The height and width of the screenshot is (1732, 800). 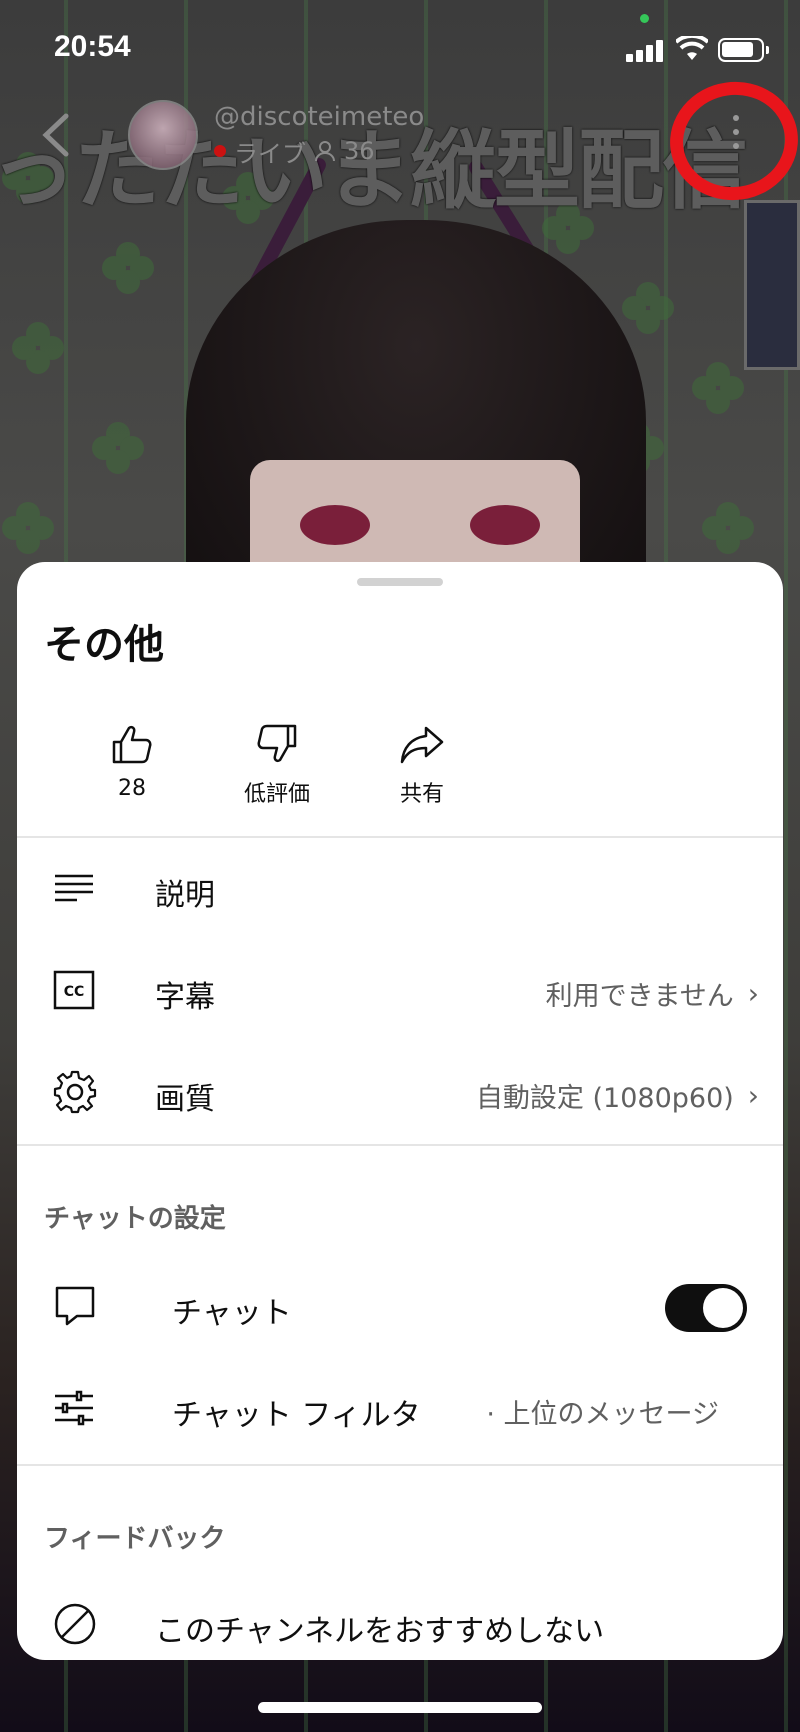 I want to click on chat-bubble-icon, so click(x=75, y=1306).